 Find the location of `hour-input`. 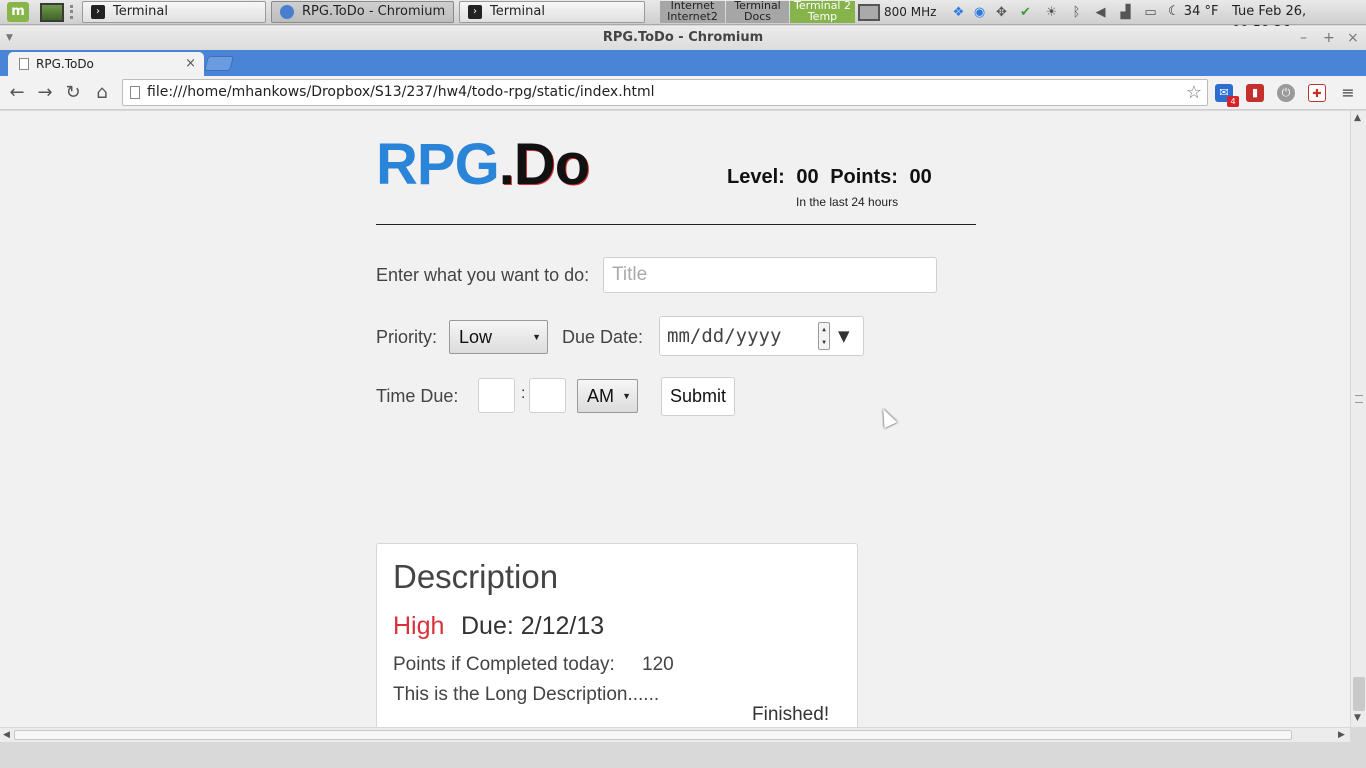

hour-input is located at coordinates (496, 395).